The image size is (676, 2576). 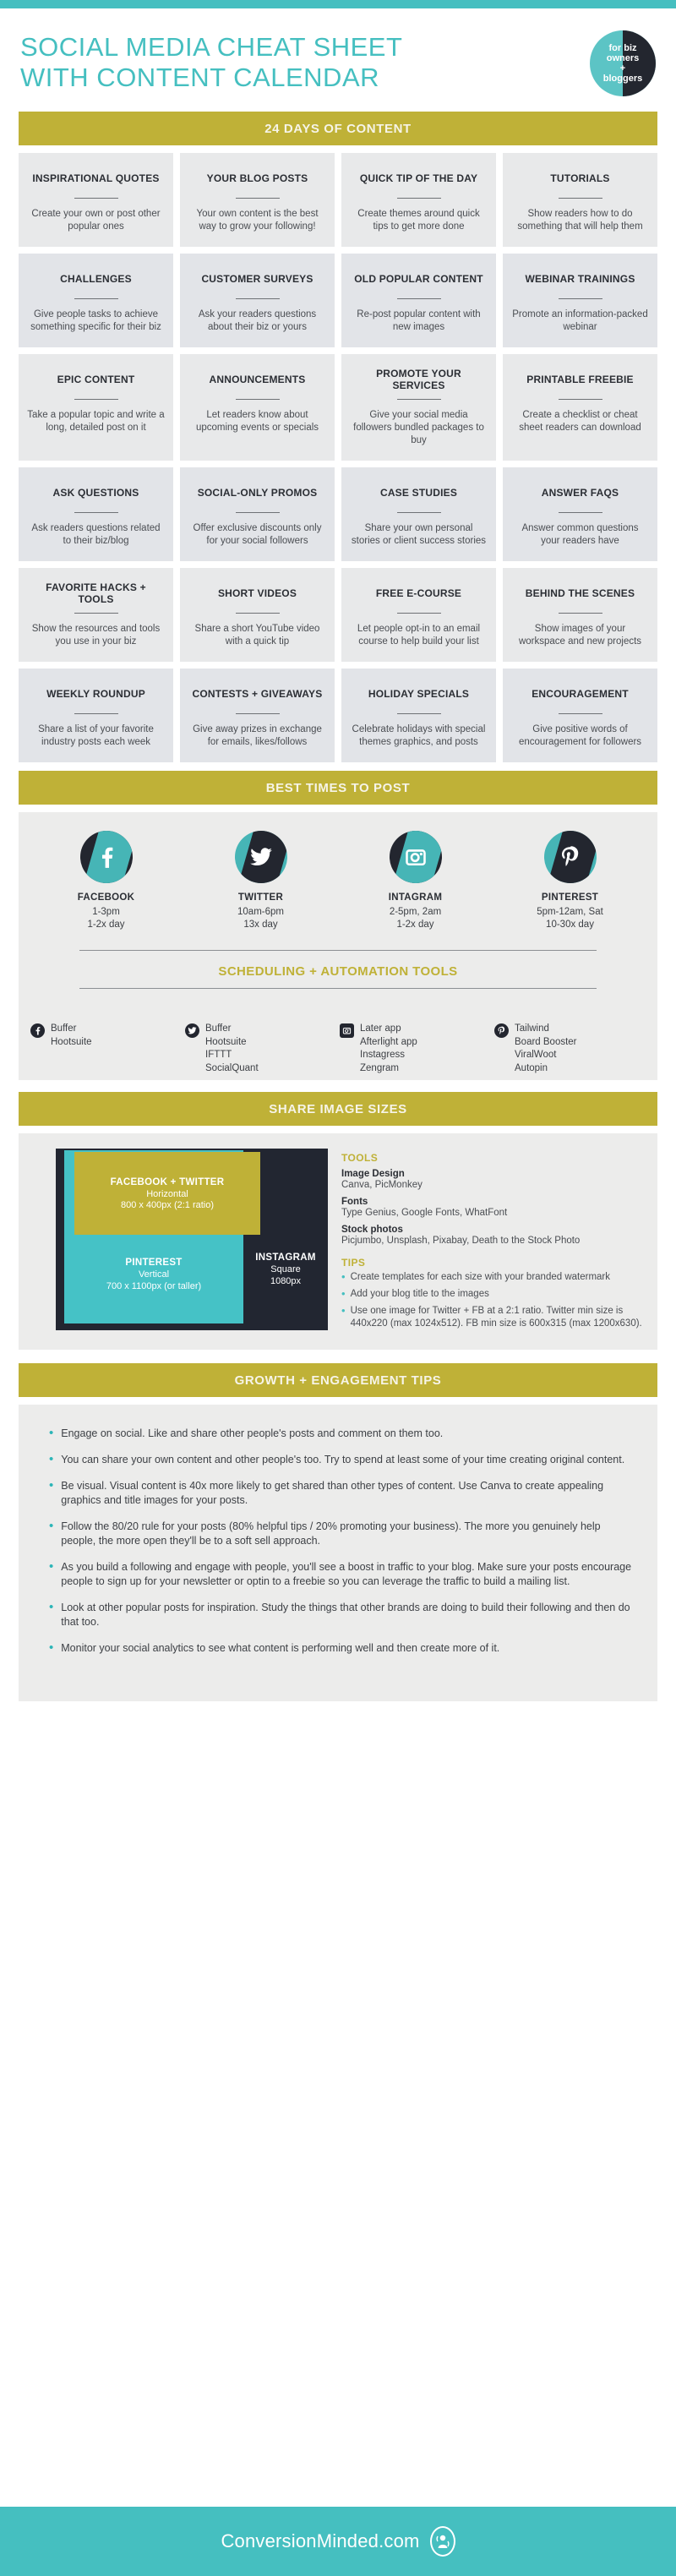 I want to click on tool-name: Buffer, so click(x=218, y=1028).